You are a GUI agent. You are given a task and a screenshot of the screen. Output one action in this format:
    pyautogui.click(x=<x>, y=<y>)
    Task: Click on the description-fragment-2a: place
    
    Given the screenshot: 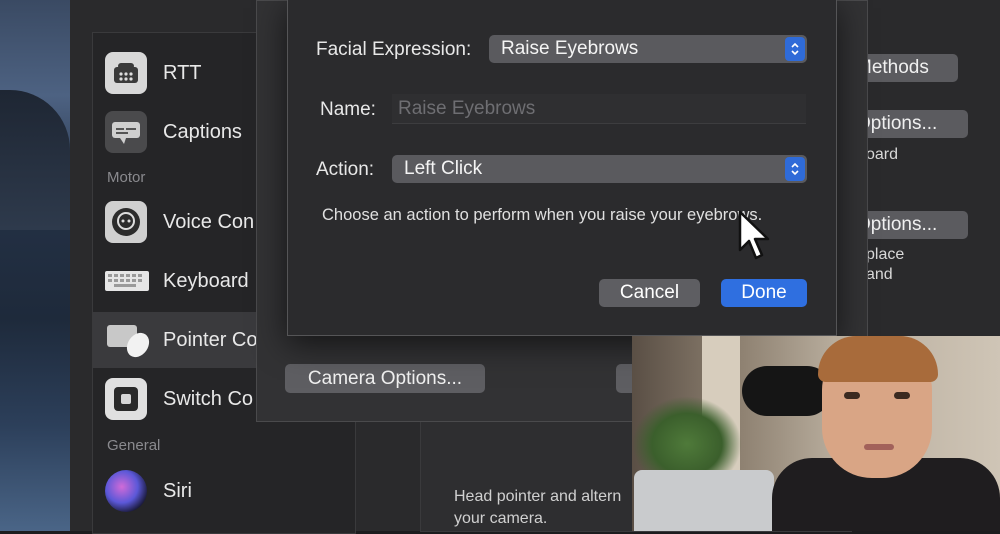 What is the action you would take?
    pyautogui.click(x=885, y=254)
    